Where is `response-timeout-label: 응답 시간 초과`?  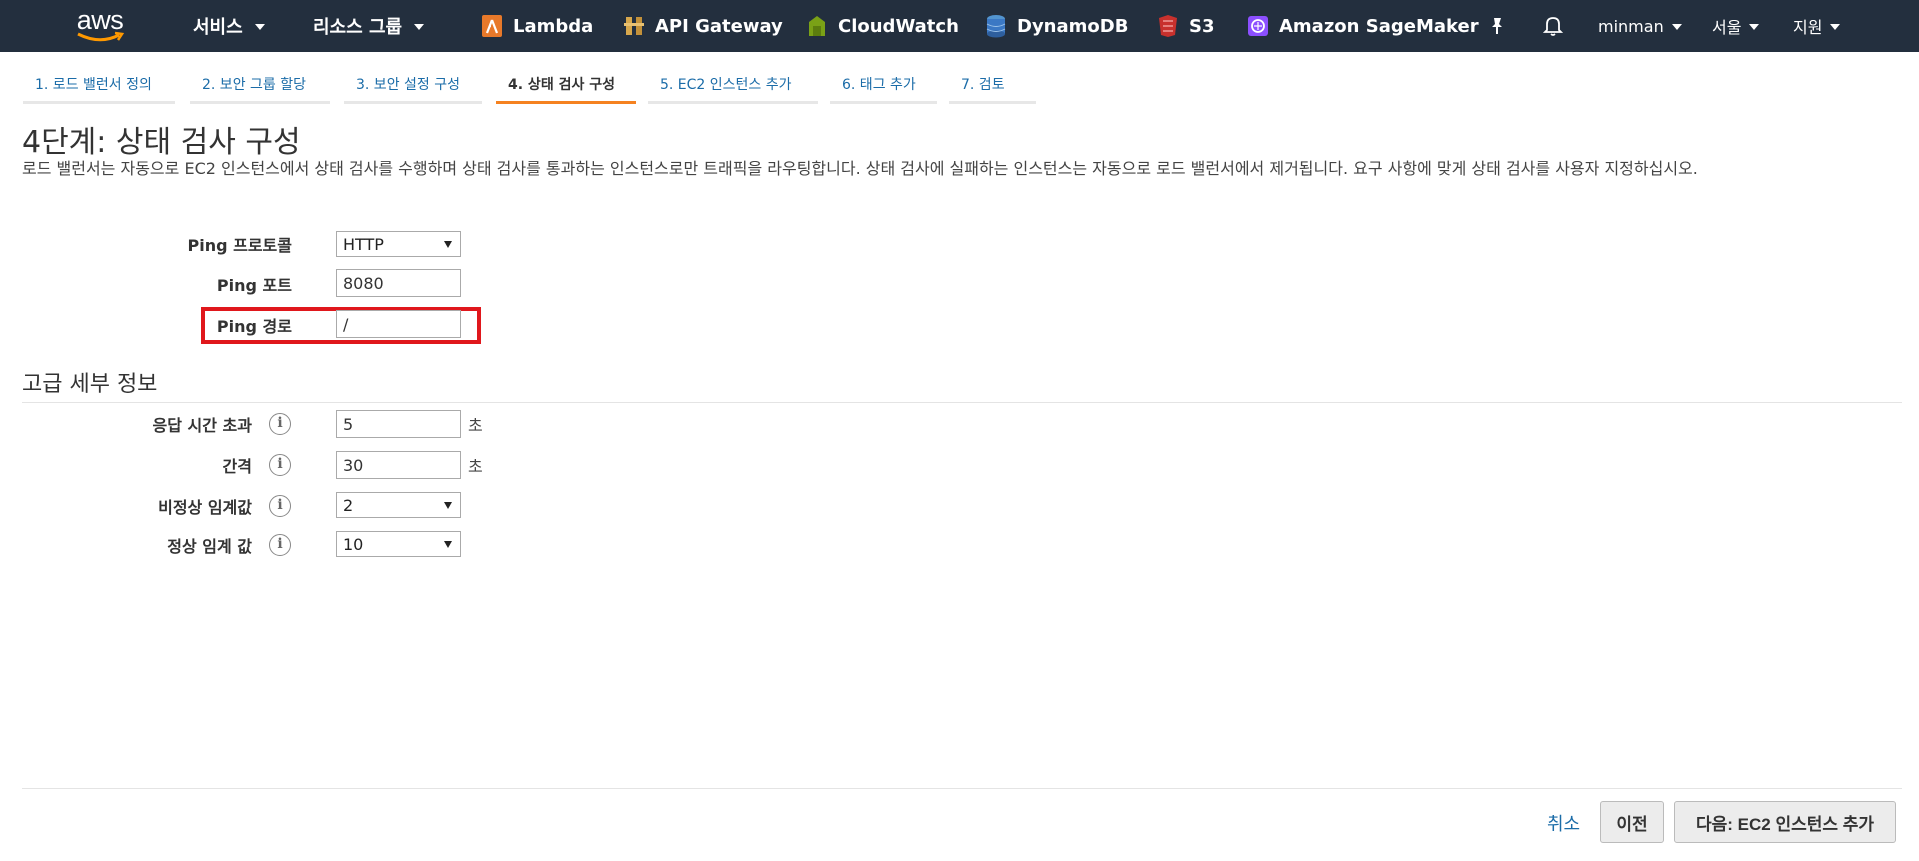 response-timeout-label: 응답 시간 초과 is located at coordinates (202, 425).